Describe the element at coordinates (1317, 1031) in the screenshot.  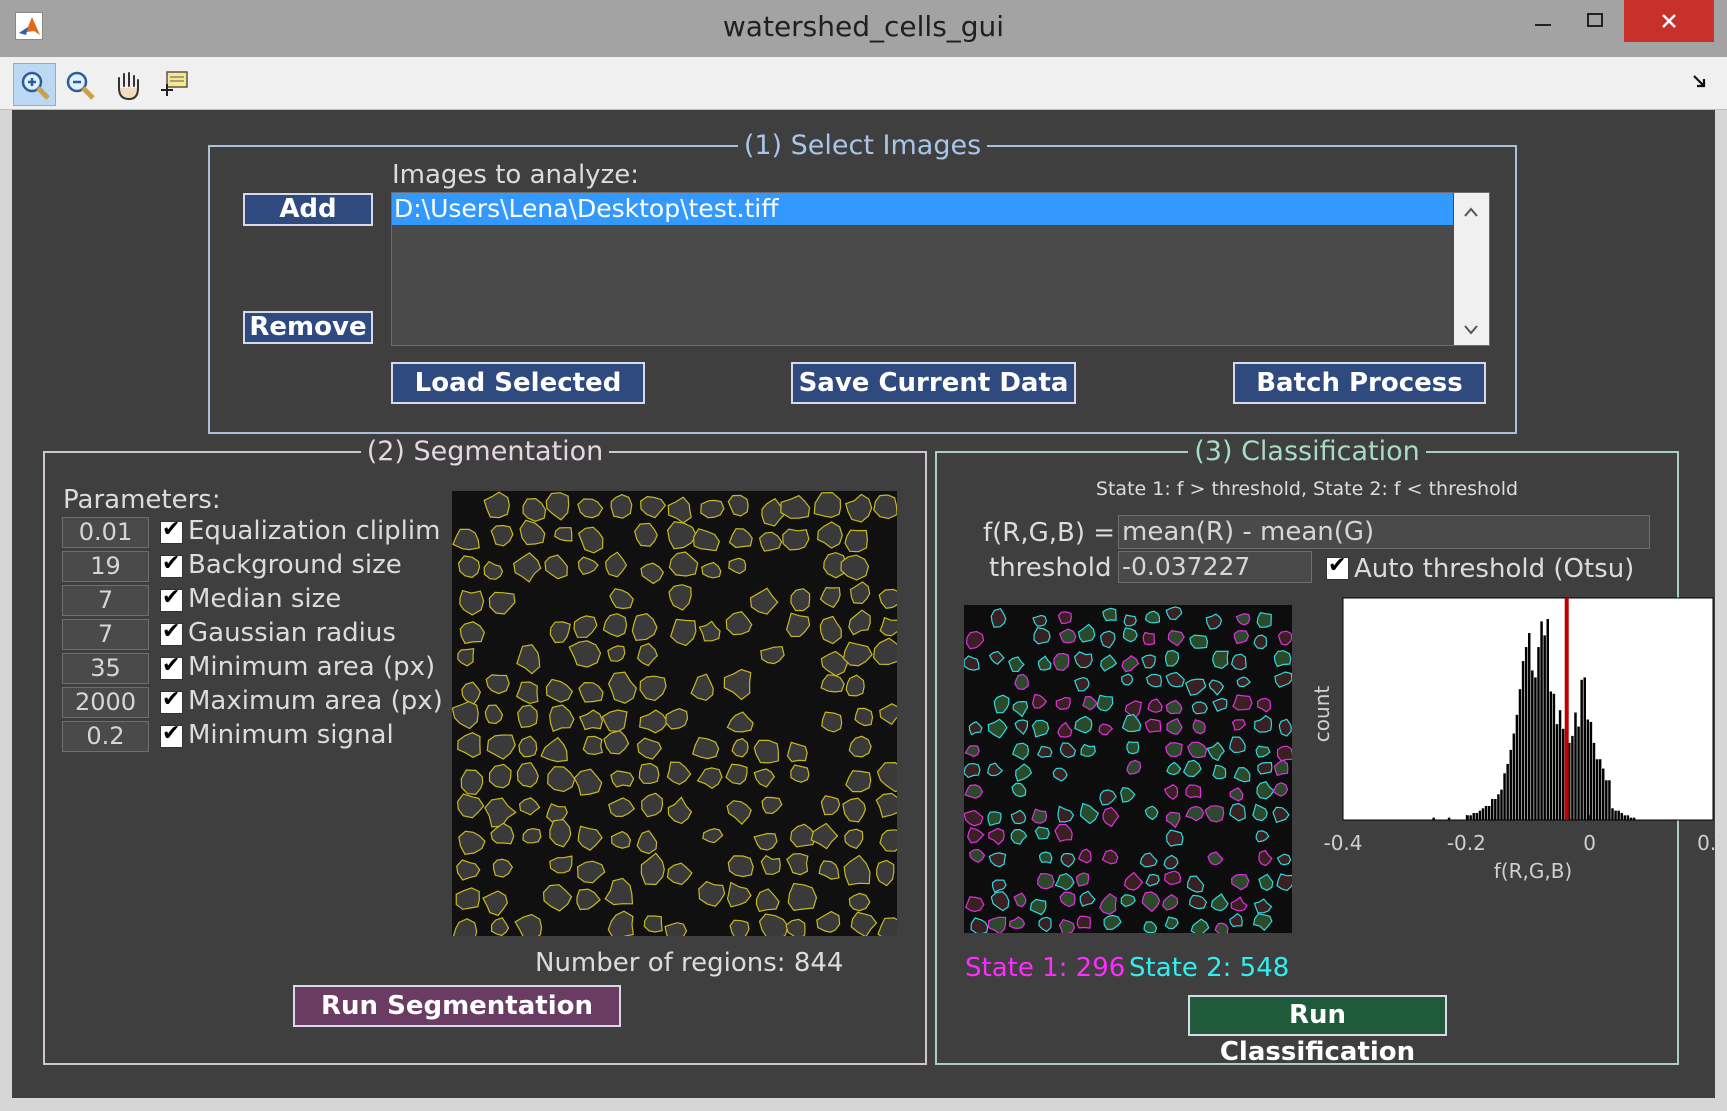
I see `run-classification-button: Run Classification` at that location.